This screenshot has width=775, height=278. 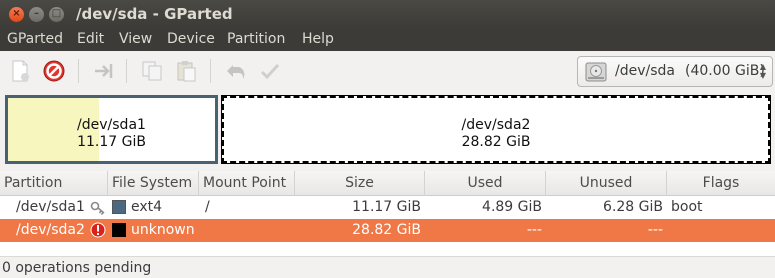 I want to click on maximize-window-button: □, so click(x=56, y=14).